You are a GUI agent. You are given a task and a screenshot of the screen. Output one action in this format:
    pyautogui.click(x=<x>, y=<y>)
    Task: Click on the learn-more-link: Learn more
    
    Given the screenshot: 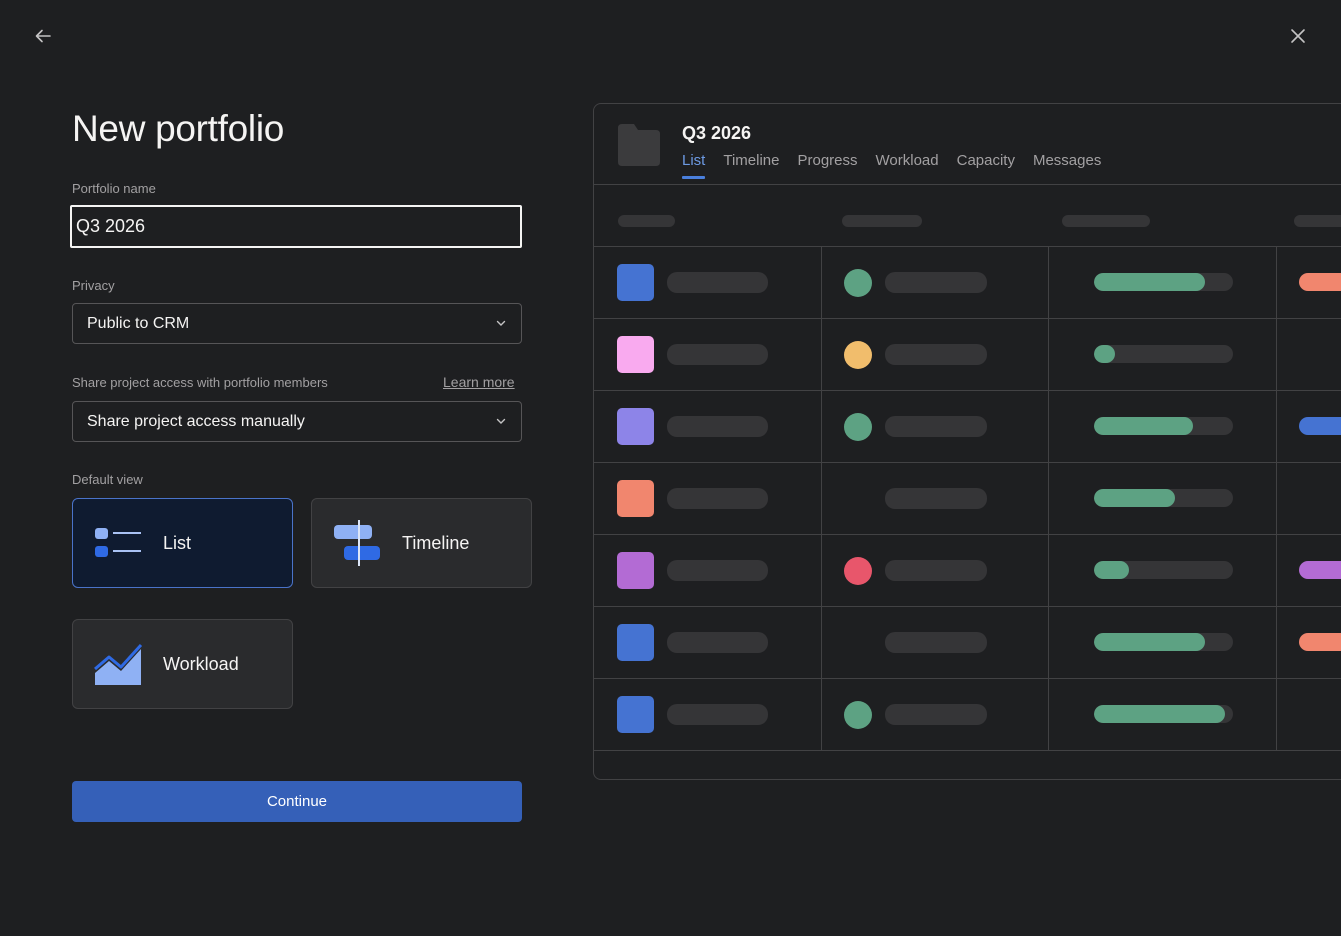 What is the action you would take?
    pyautogui.click(x=479, y=382)
    